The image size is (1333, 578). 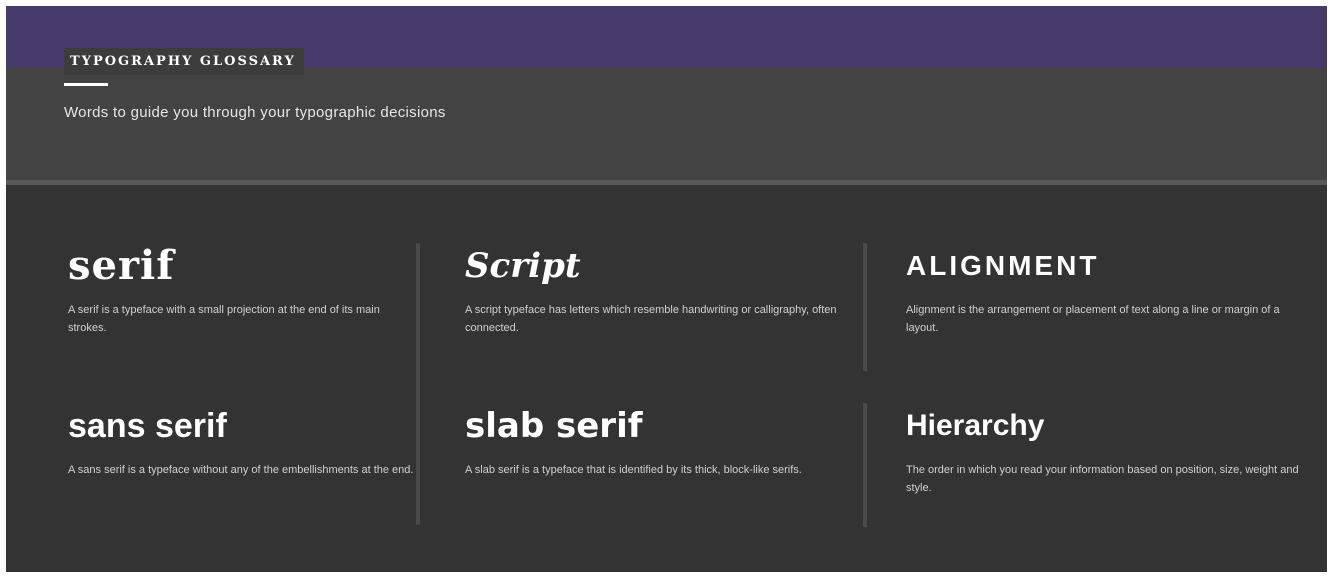 I want to click on term-name-rest: archy, so click(x=1004, y=425).